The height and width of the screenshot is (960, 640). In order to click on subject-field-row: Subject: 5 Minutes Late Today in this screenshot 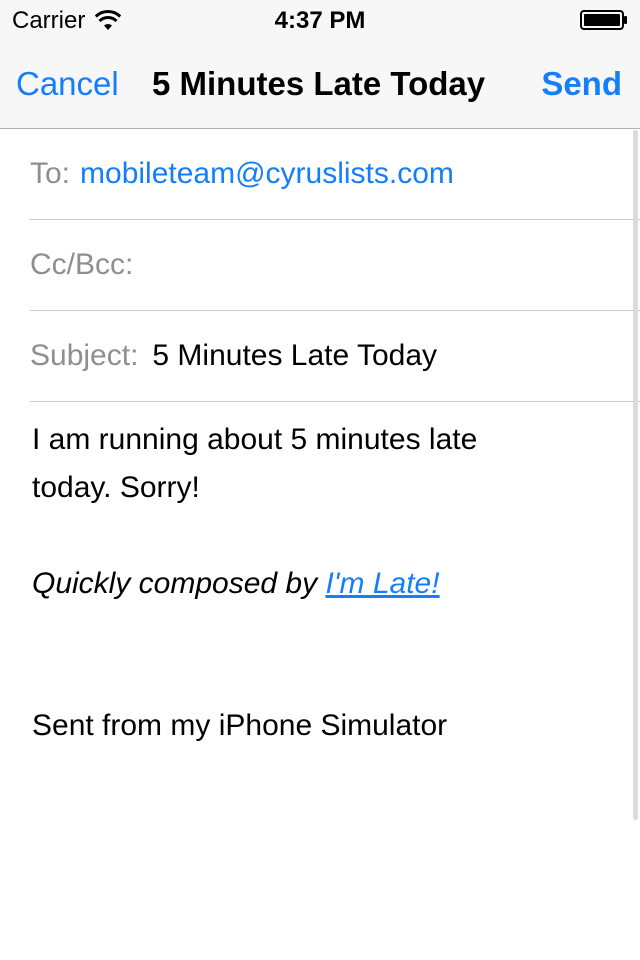, I will do `click(335, 356)`.